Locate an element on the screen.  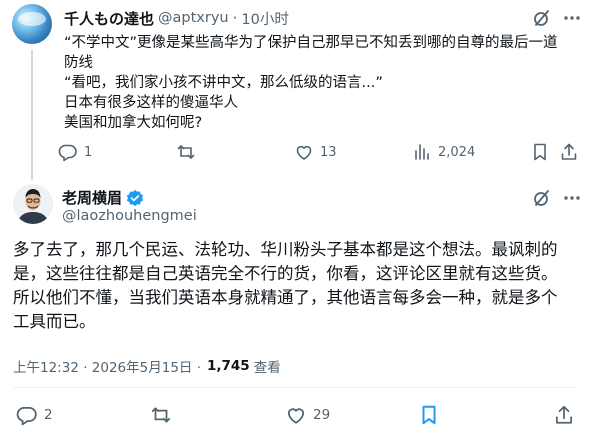
views-button: 2,024 is located at coordinates (443, 152).